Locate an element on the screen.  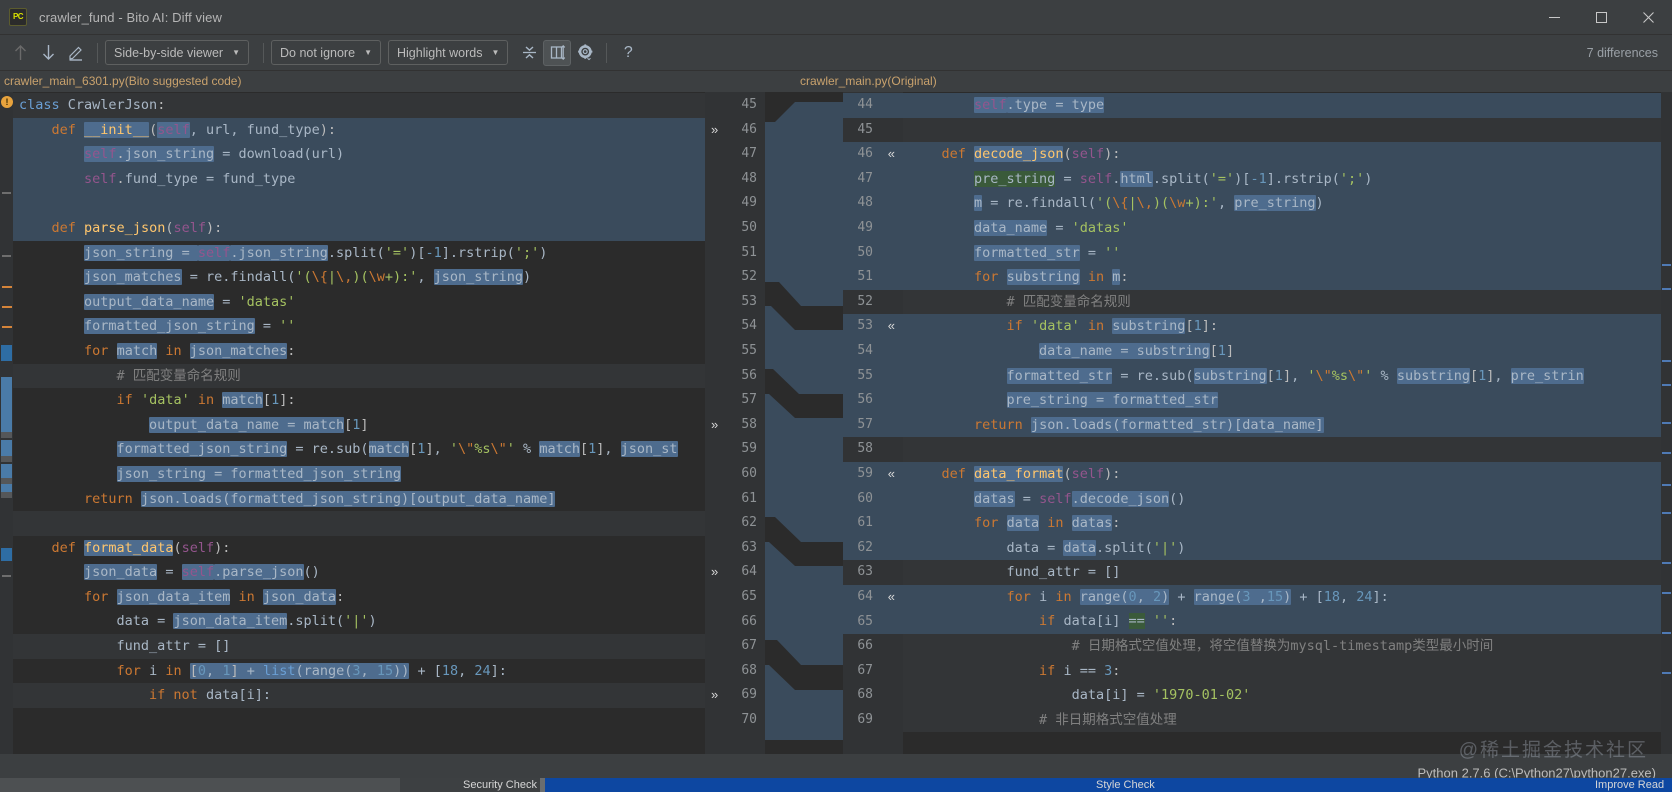
code-line: def data_format(self): is located at coordinates (1287, 474).